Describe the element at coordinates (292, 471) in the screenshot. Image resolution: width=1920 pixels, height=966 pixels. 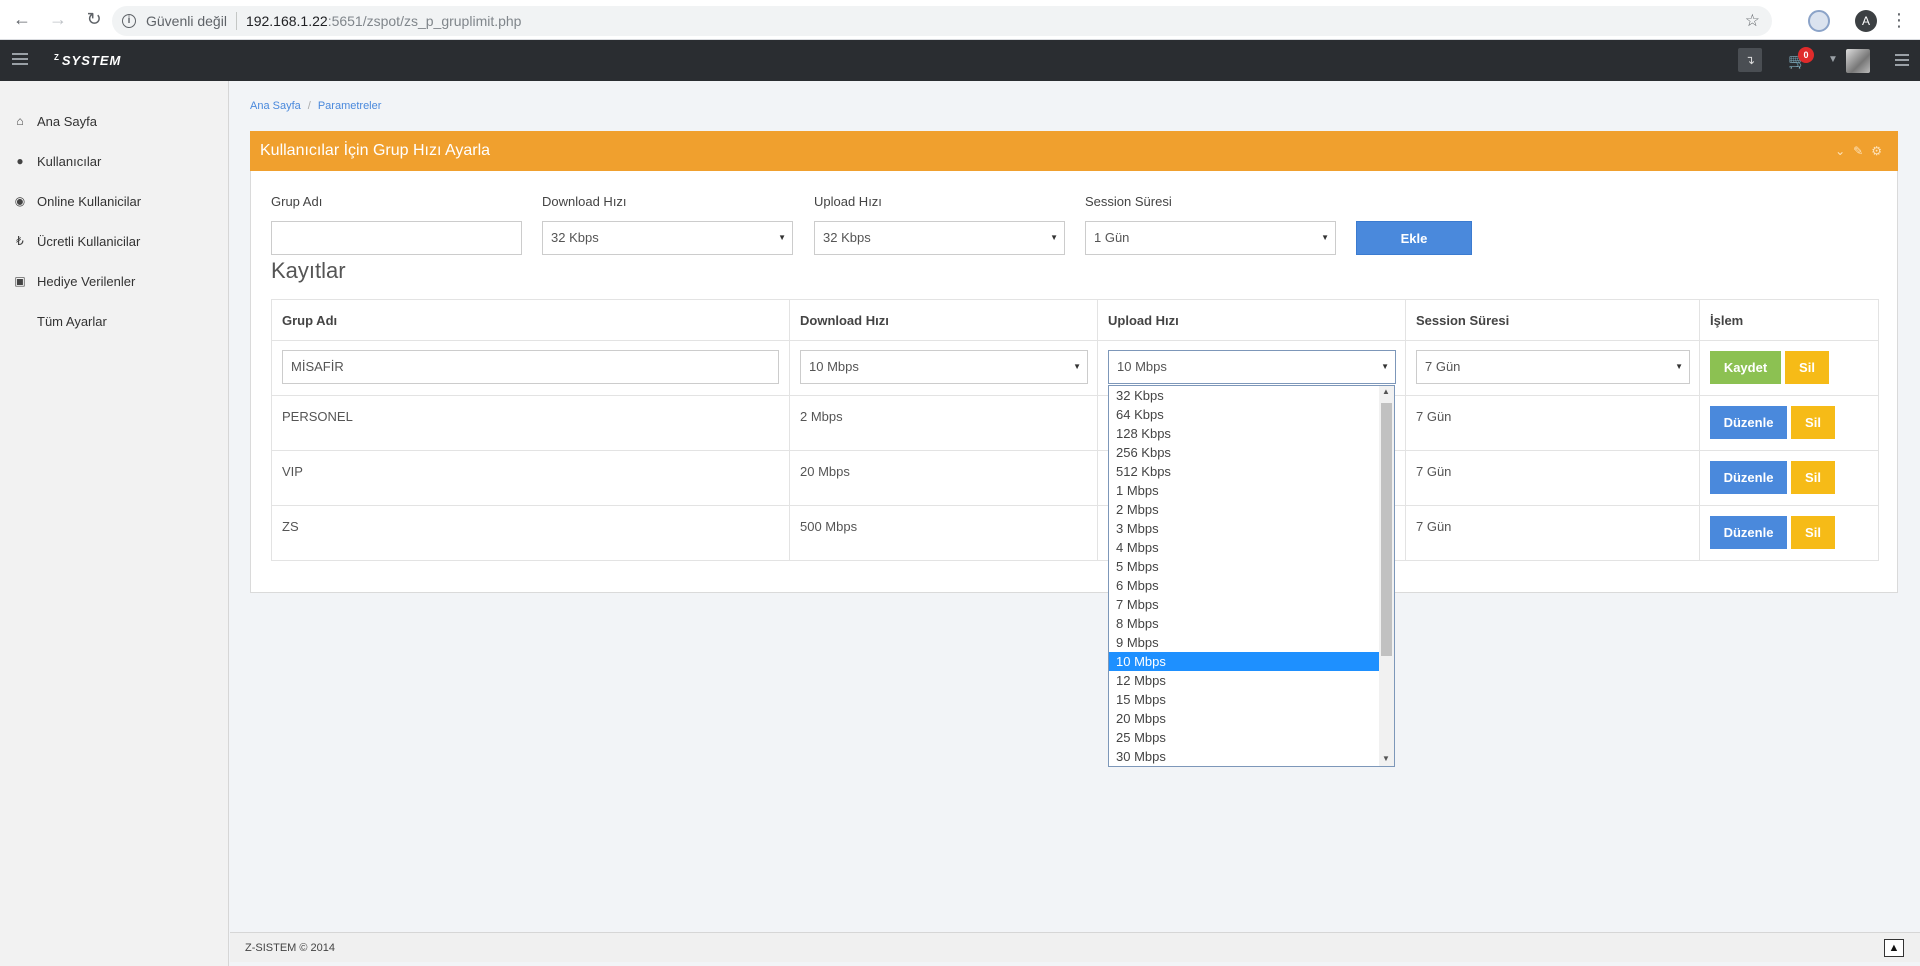
I see `table-cell-group-name: VIP` at that location.